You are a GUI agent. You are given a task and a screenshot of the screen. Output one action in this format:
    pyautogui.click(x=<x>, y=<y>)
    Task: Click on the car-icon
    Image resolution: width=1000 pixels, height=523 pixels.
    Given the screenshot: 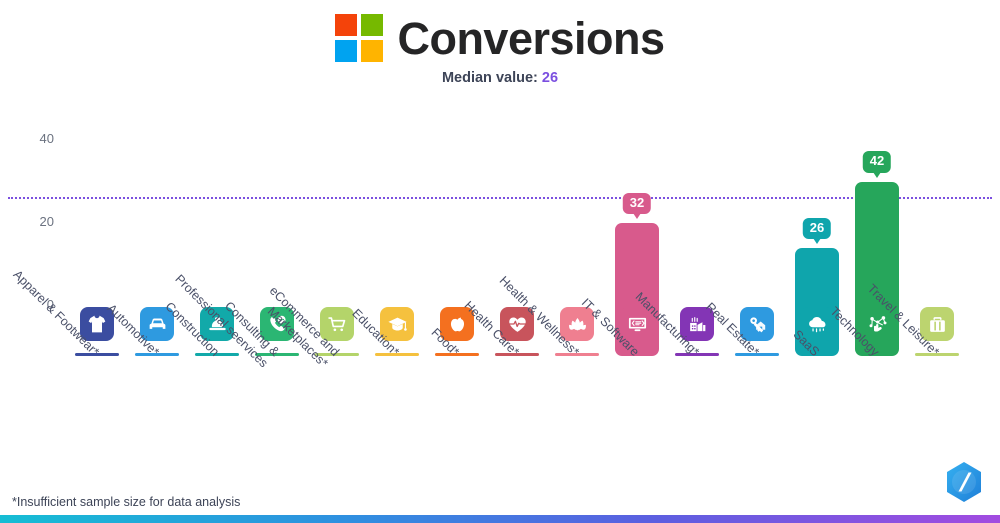 What is the action you would take?
    pyautogui.click(x=157, y=324)
    